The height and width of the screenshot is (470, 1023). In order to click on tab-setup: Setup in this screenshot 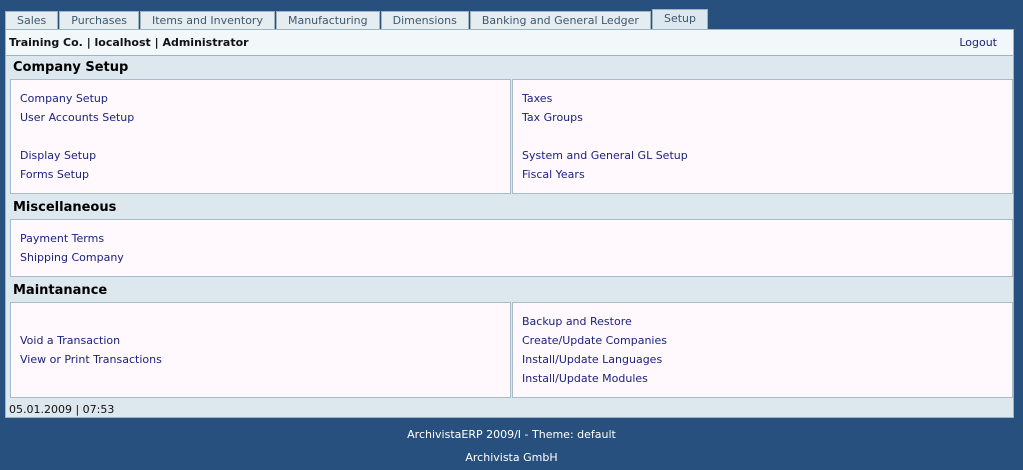, I will do `click(679, 19)`.